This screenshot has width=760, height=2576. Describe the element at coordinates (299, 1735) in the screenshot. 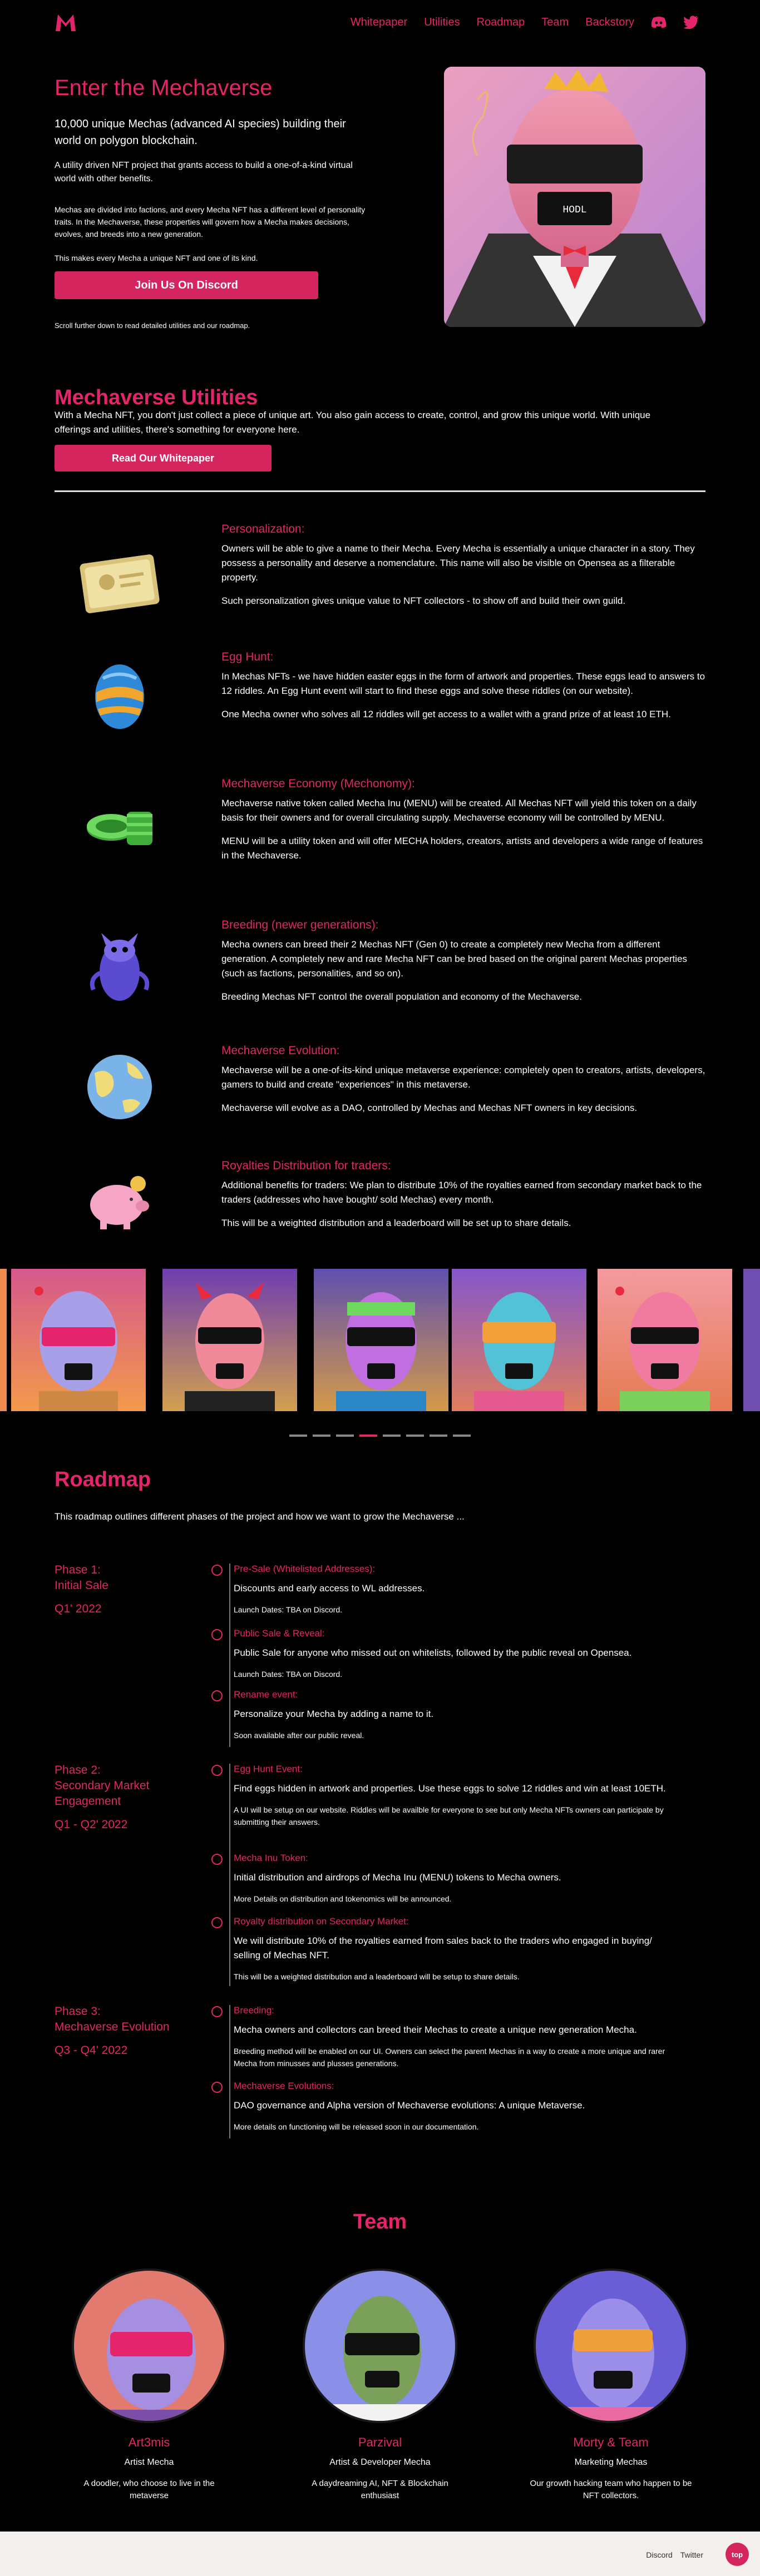

I see `roadmap-item-note: Soon available after our public reveal.` at that location.